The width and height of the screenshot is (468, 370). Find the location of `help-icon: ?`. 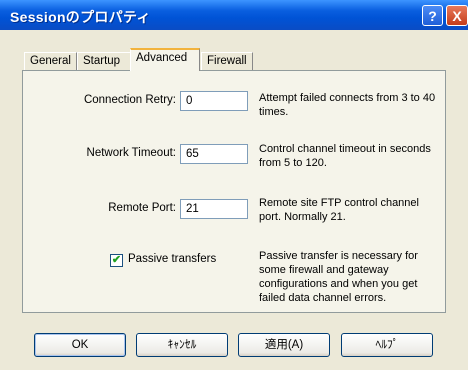

help-icon: ? is located at coordinates (432, 15).